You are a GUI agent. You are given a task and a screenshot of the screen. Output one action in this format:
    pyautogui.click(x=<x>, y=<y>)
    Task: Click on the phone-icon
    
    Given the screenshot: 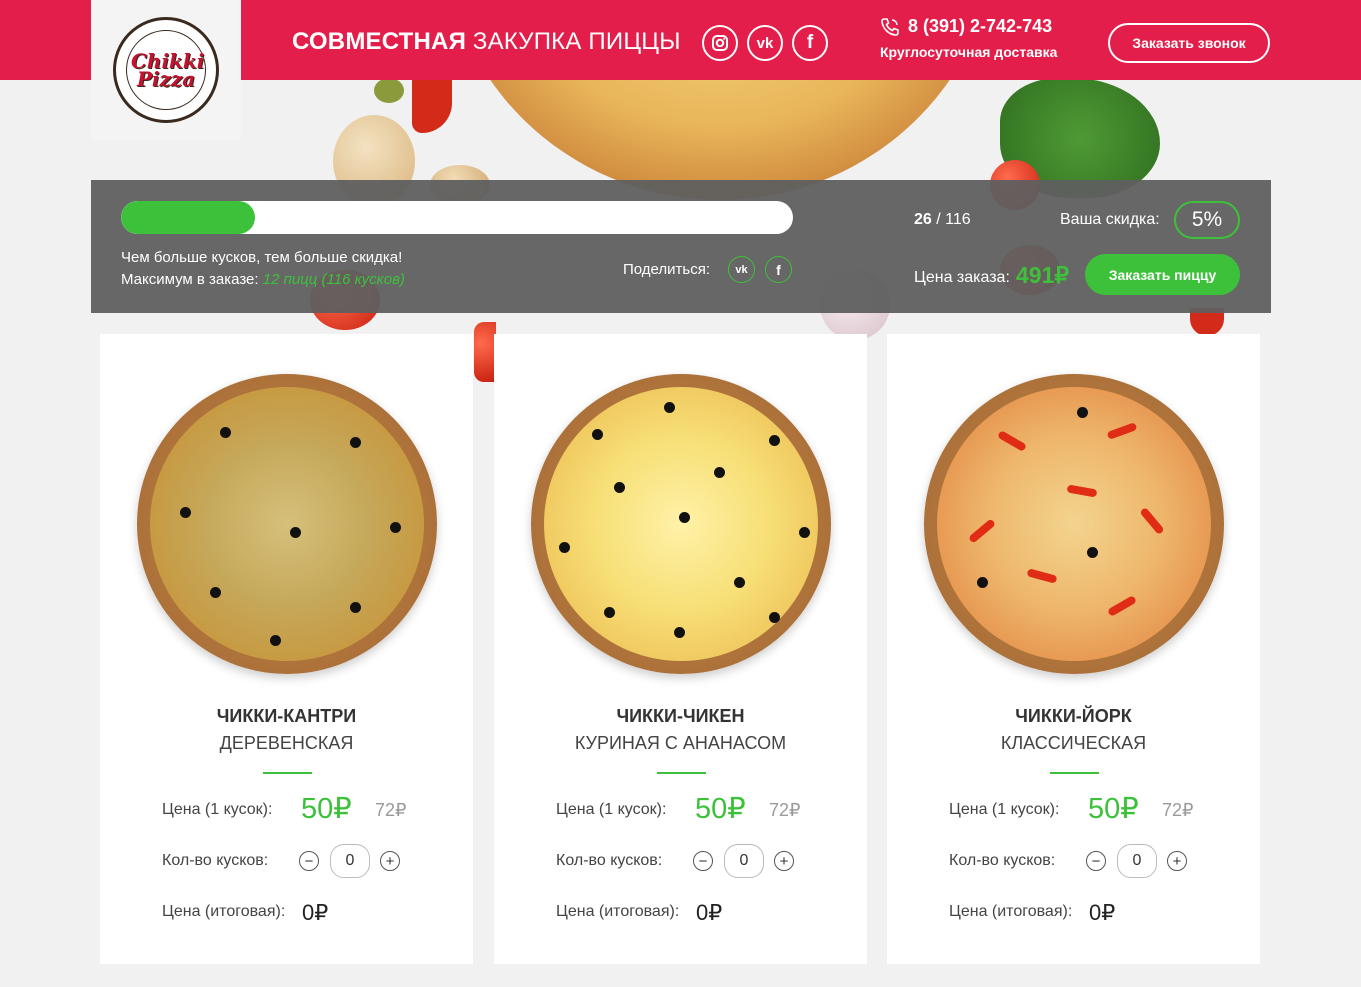 What is the action you would take?
    pyautogui.click(x=890, y=26)
    